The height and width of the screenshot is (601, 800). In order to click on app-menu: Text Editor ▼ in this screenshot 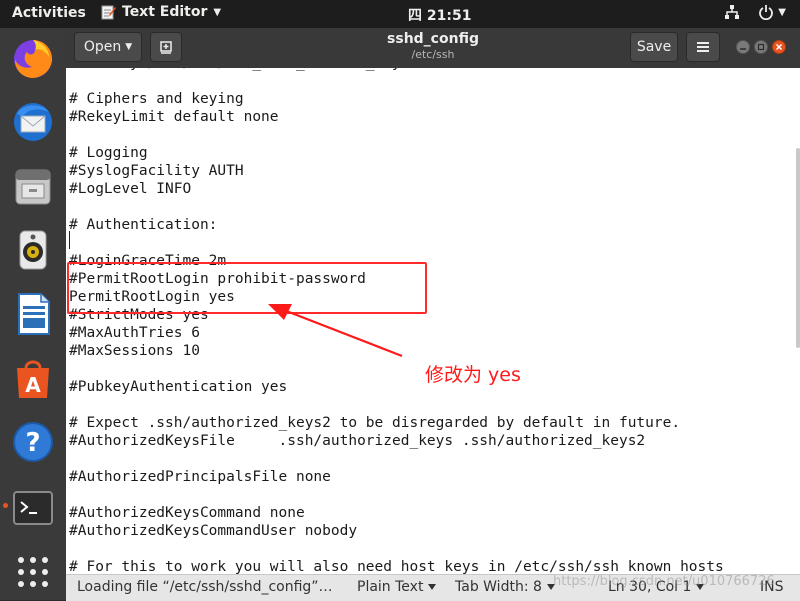, I will do `click(160, 12)`.